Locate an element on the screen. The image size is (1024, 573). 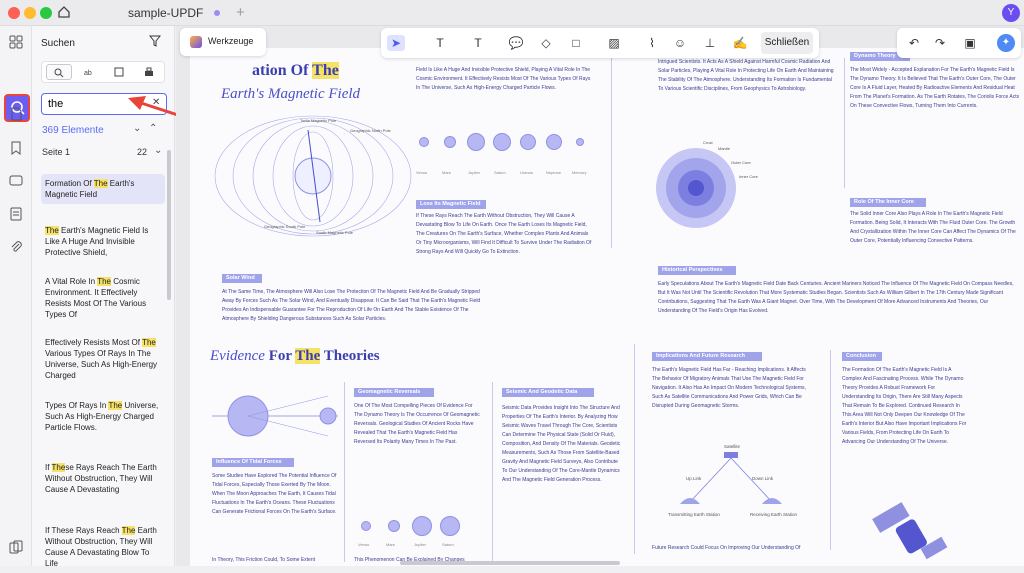
undo-icon: ↶ is located at coordinates (914, 43).